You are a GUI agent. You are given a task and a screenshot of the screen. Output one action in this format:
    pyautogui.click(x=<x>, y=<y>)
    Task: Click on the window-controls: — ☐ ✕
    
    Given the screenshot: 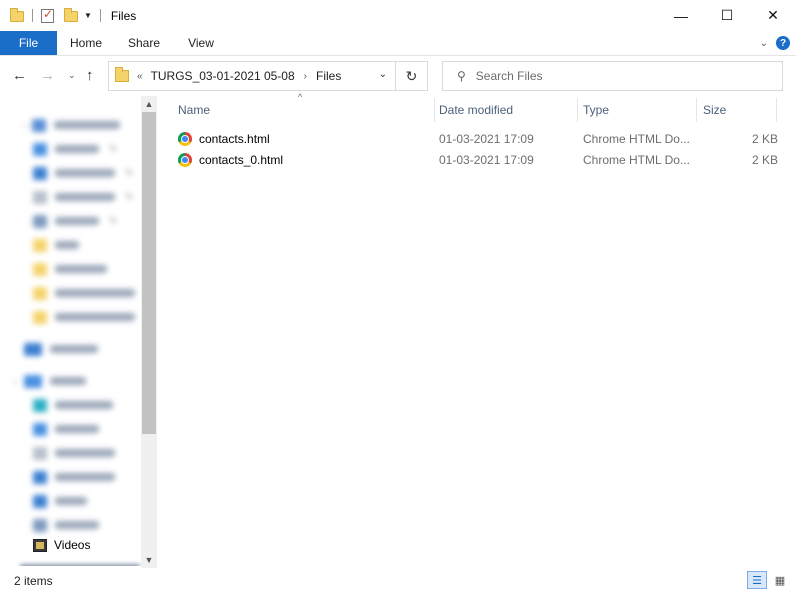 What is the action you would take?
    pyautogui.click(x=727, y=15)
    